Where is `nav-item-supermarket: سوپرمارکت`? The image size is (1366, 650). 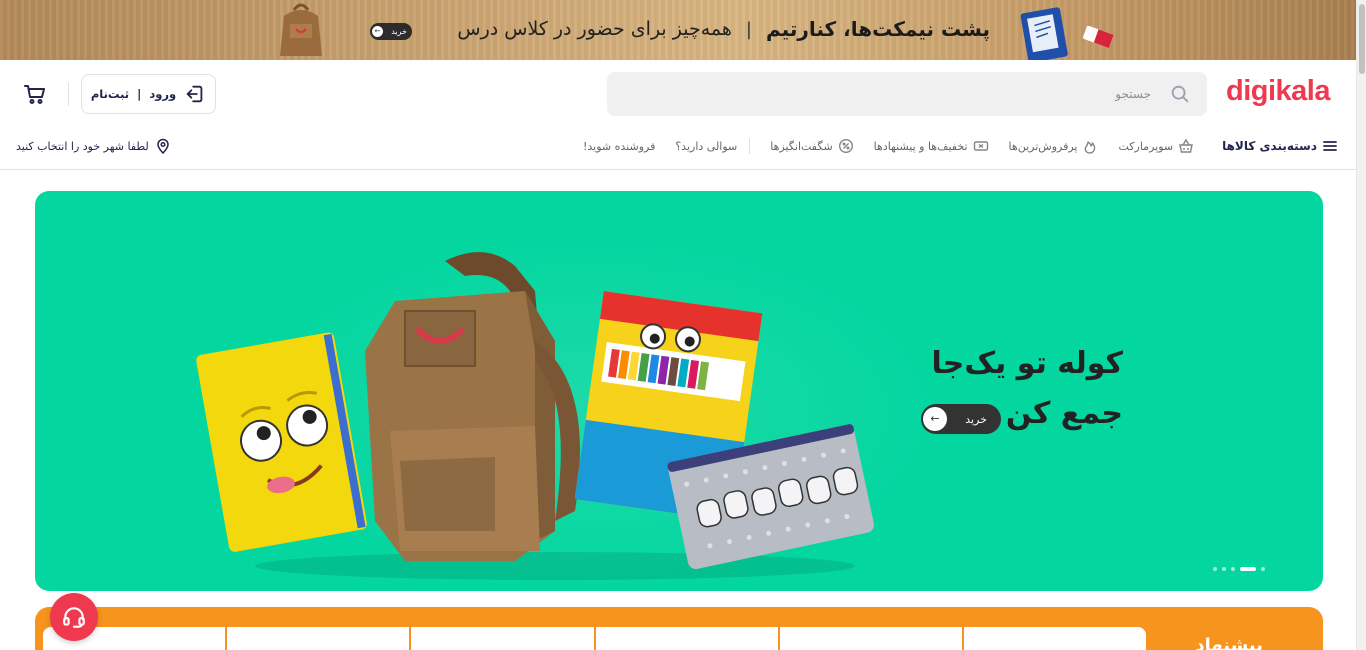
nav-item-supermarket: سوپرمارکت is located at coordinates (1156, 146).